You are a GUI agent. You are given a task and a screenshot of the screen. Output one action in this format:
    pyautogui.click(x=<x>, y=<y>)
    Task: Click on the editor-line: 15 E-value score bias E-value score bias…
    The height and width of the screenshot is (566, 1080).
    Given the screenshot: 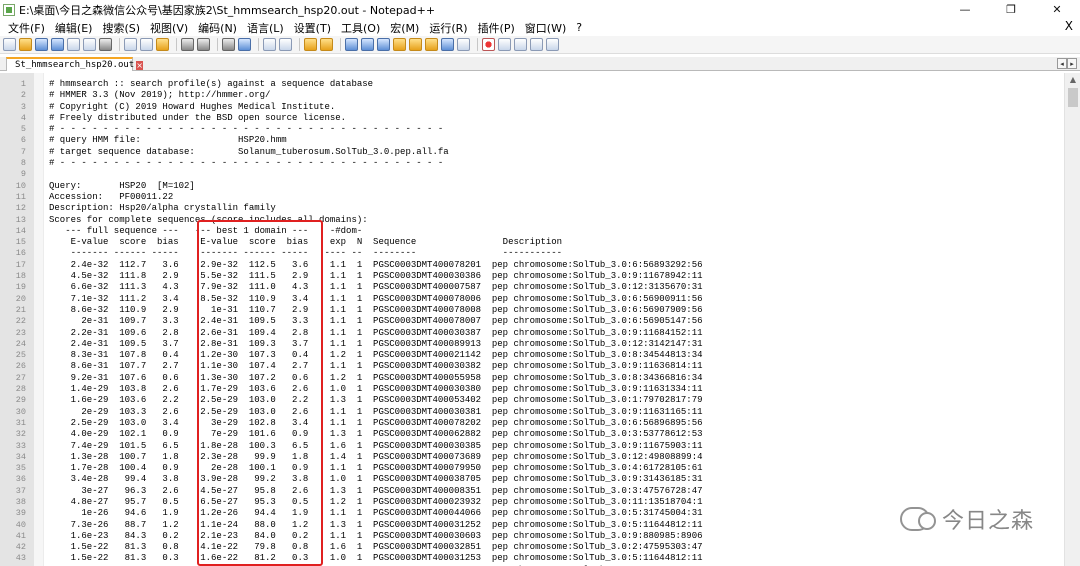 What is the action you would take?
    pyautogui.click(x=532, y=242)
    